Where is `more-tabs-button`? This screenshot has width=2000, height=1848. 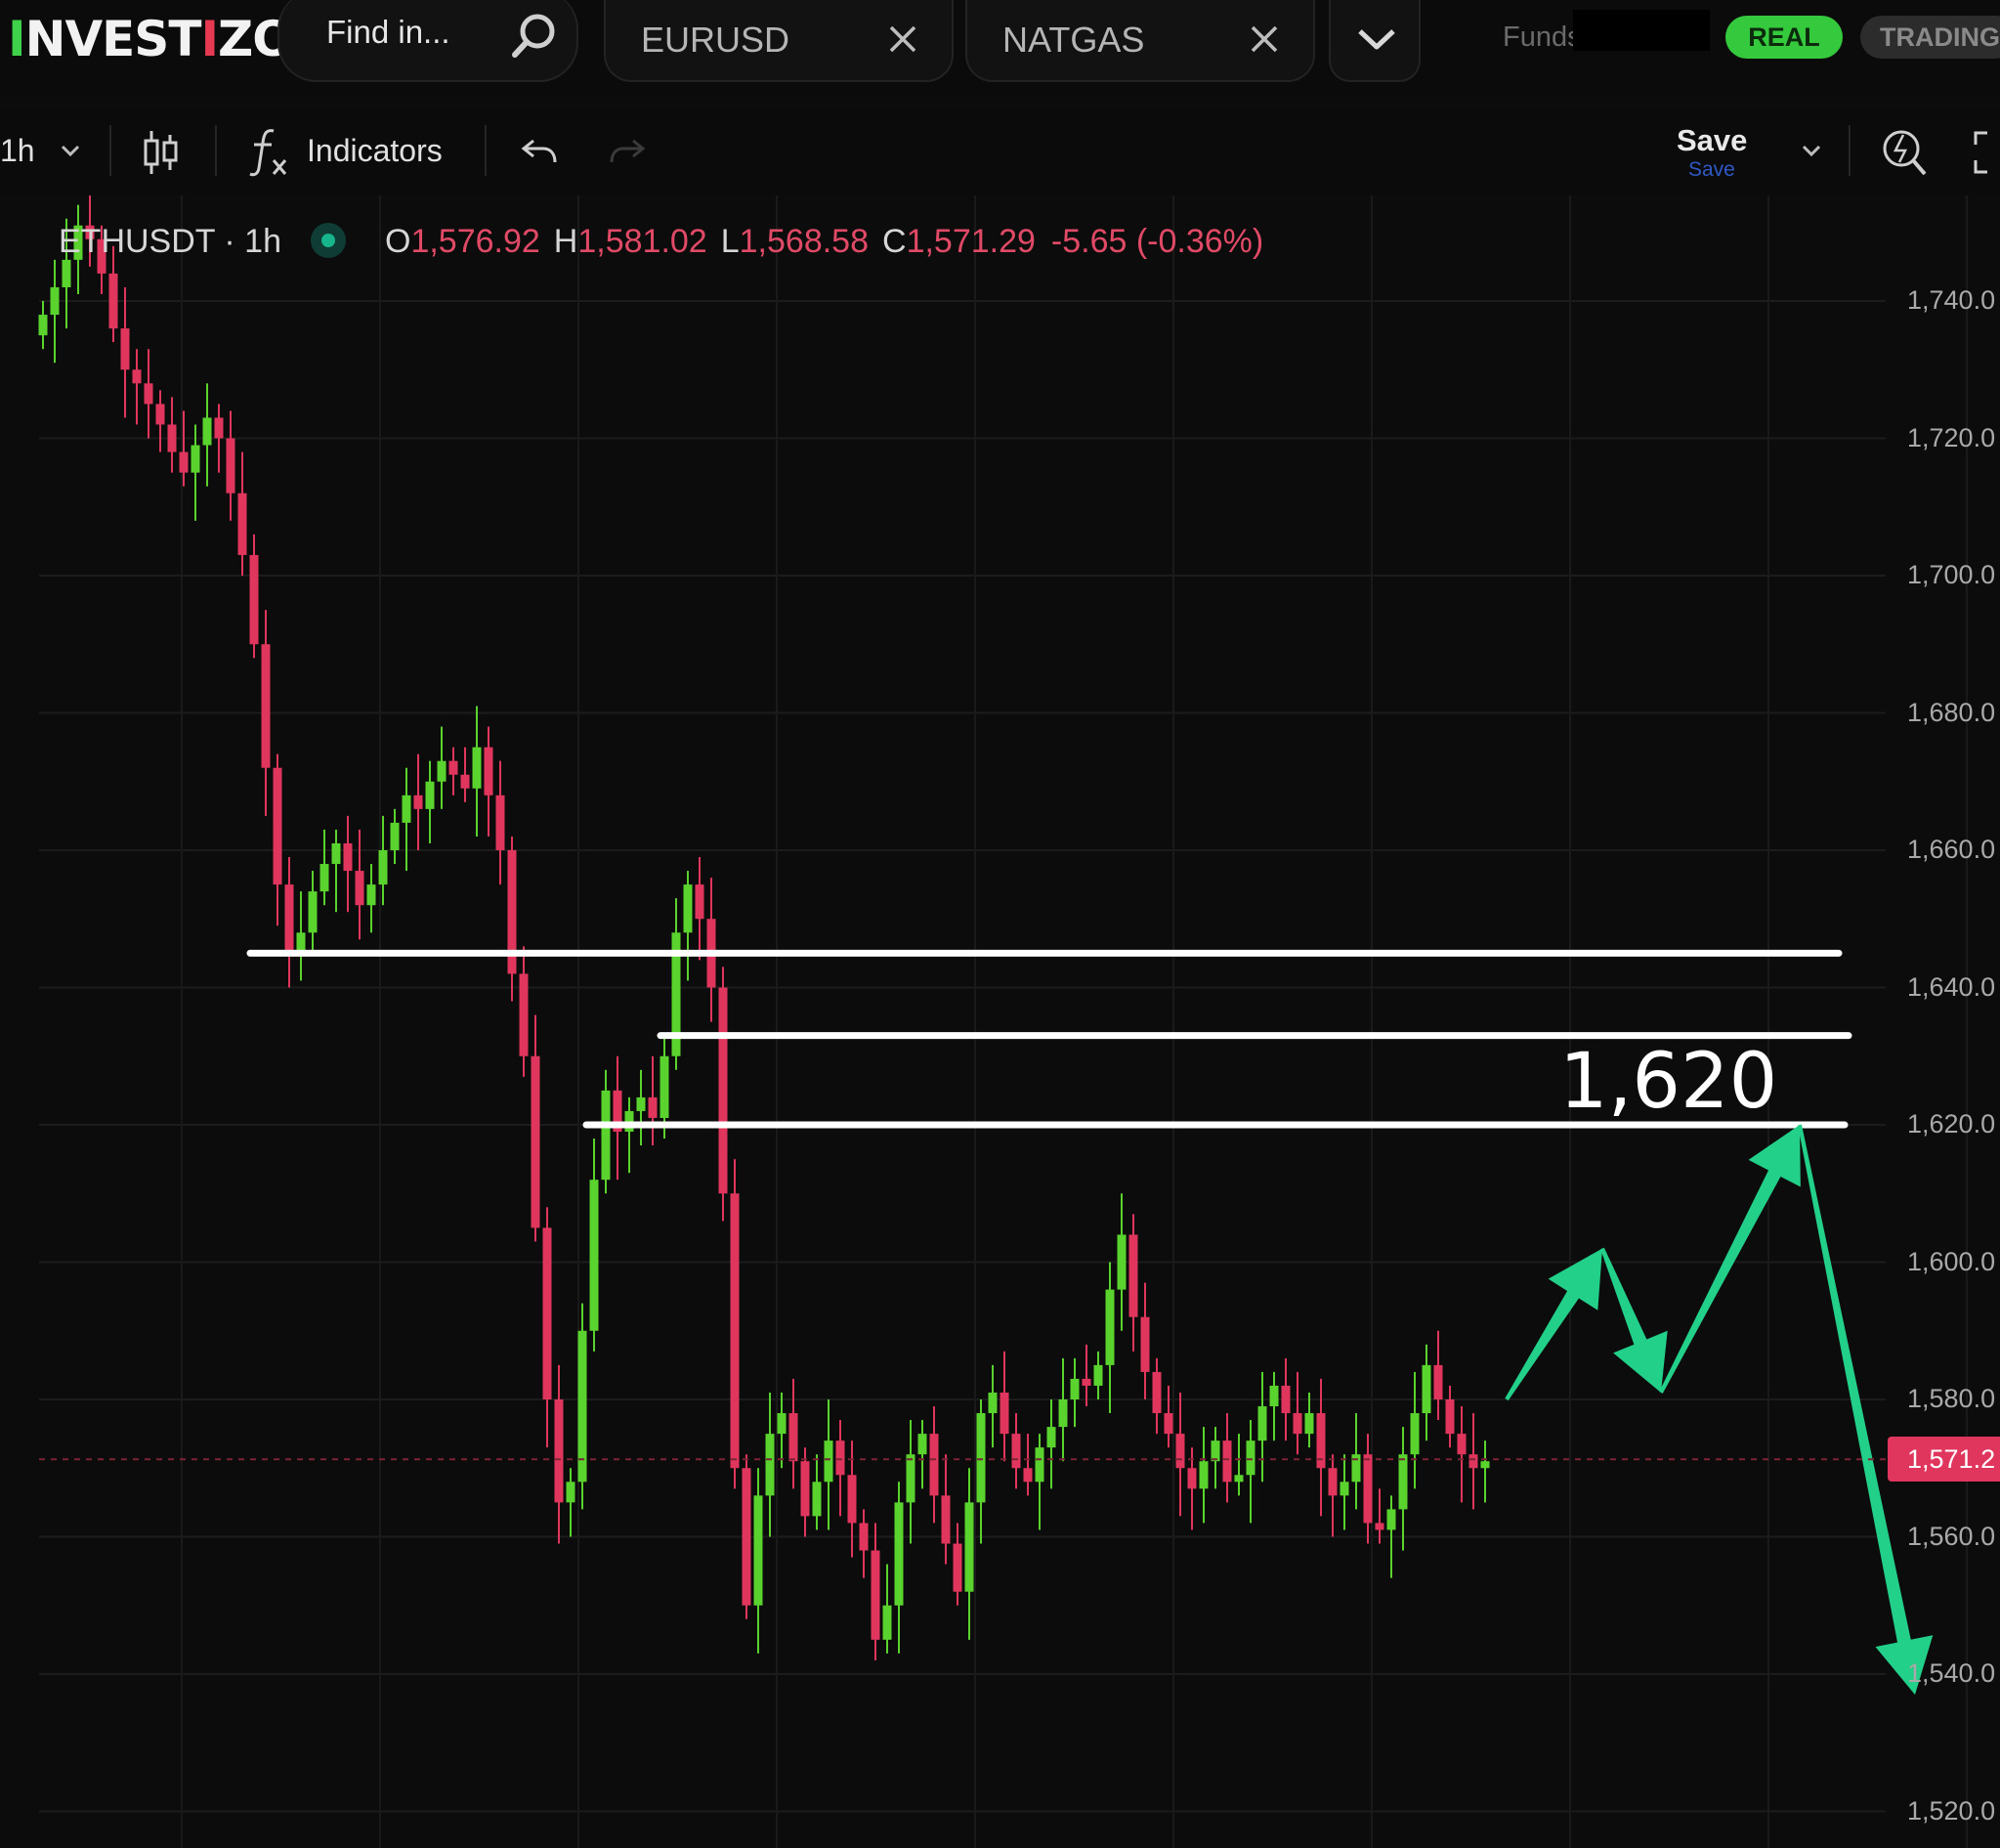 more-tabs-button is located at coordinates (1375, 41).